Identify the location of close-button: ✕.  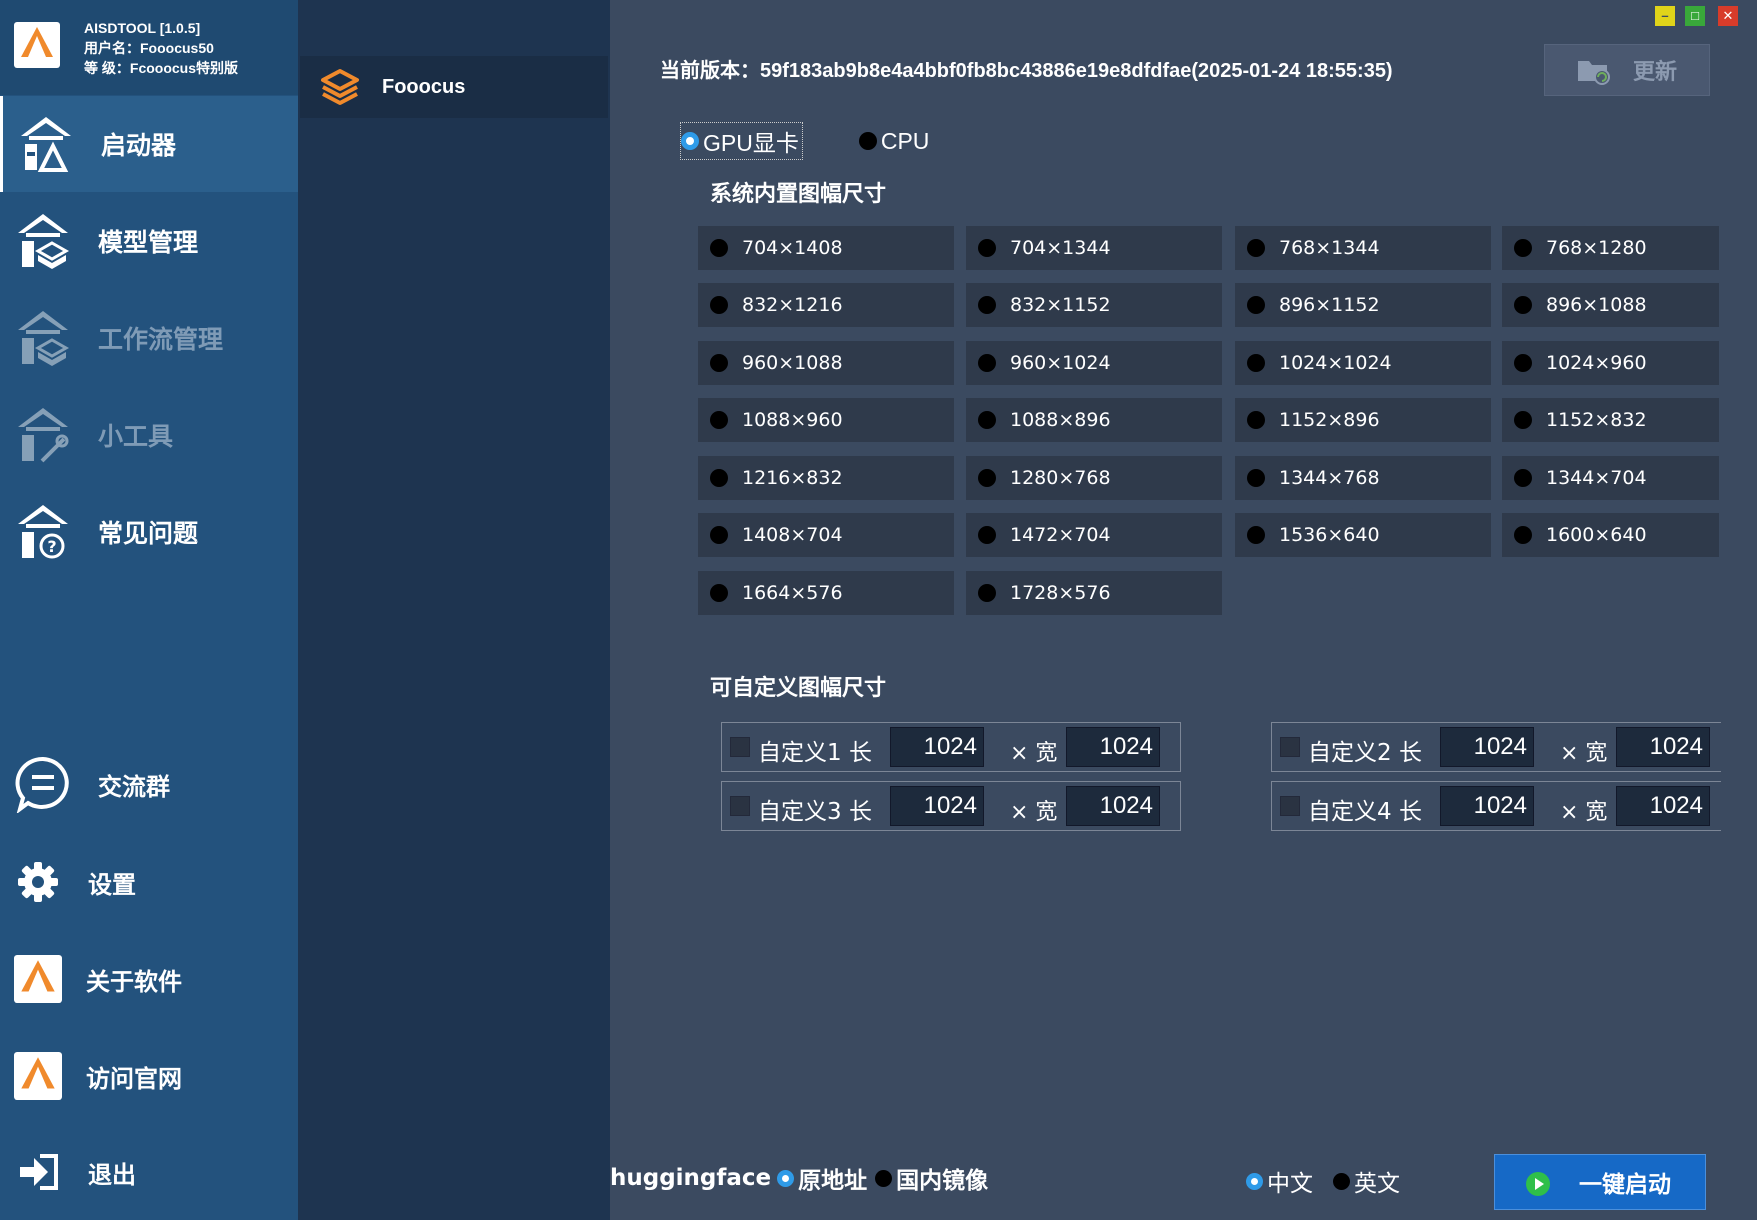
(1728, 16).